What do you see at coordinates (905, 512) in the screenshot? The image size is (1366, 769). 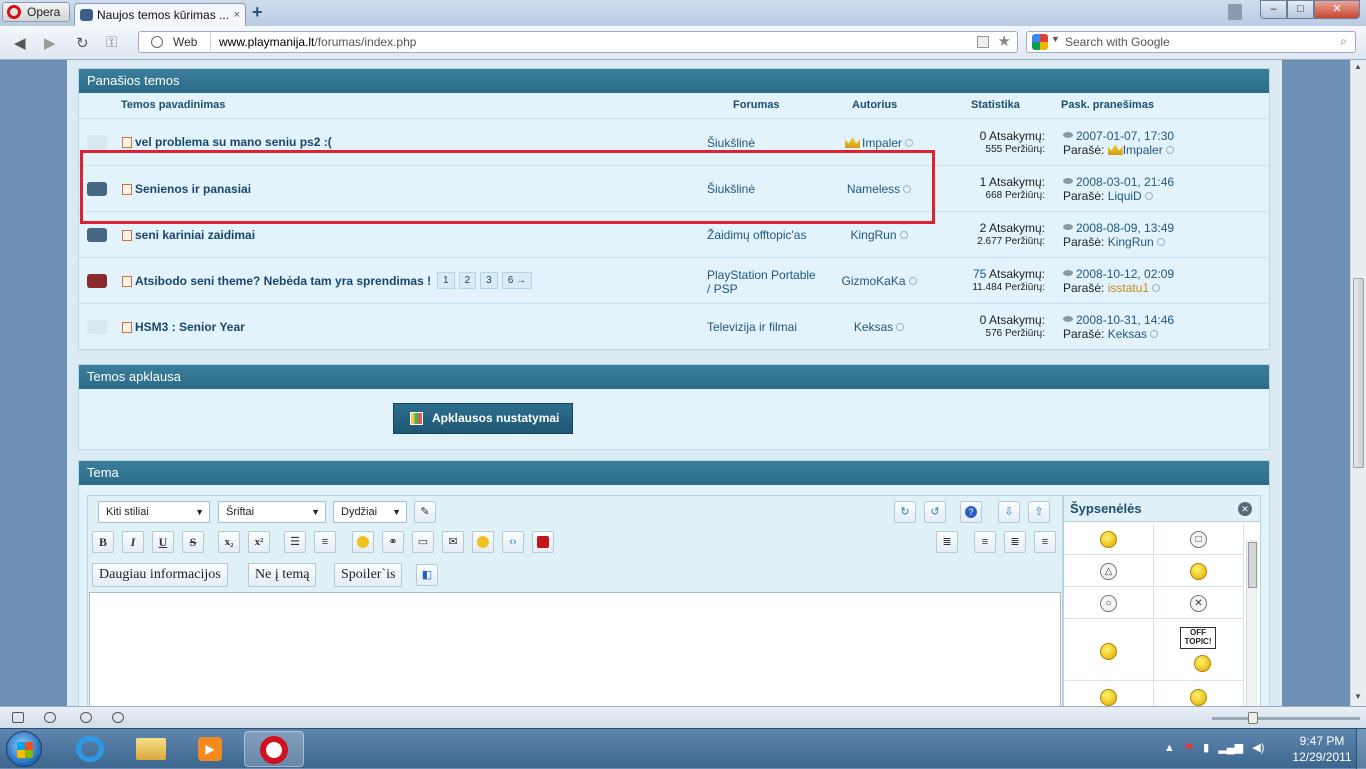 I see `redo-icon: ↻` at bounding box center [905, 512].